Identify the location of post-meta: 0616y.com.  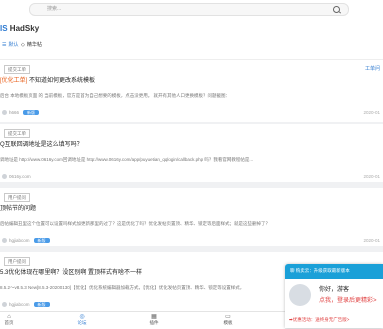
(15, 176).